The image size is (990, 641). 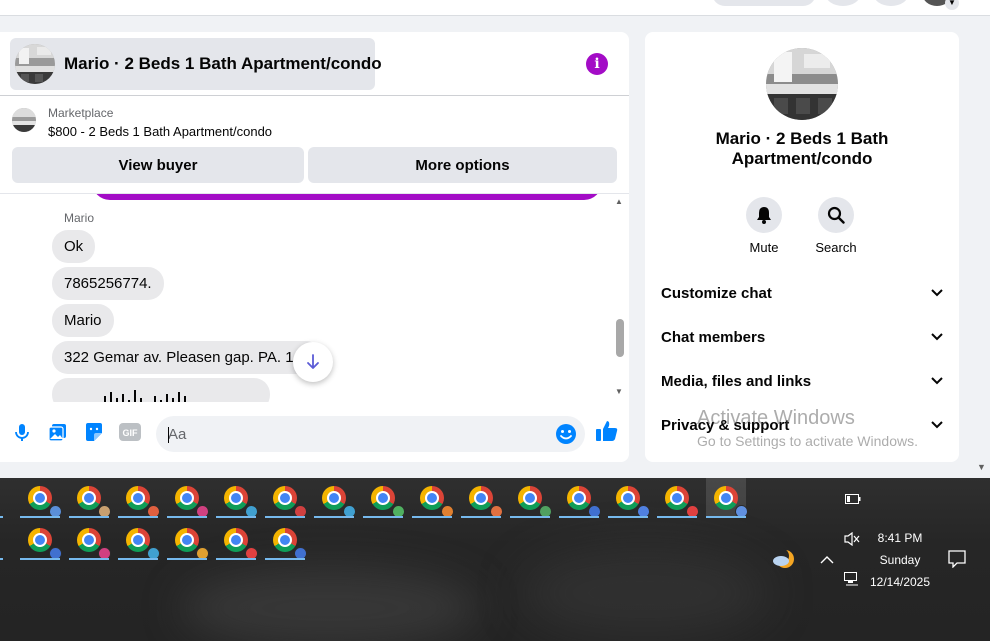 I want to click on scroll-up-arrow: ▲, so click(x=619, y=201).